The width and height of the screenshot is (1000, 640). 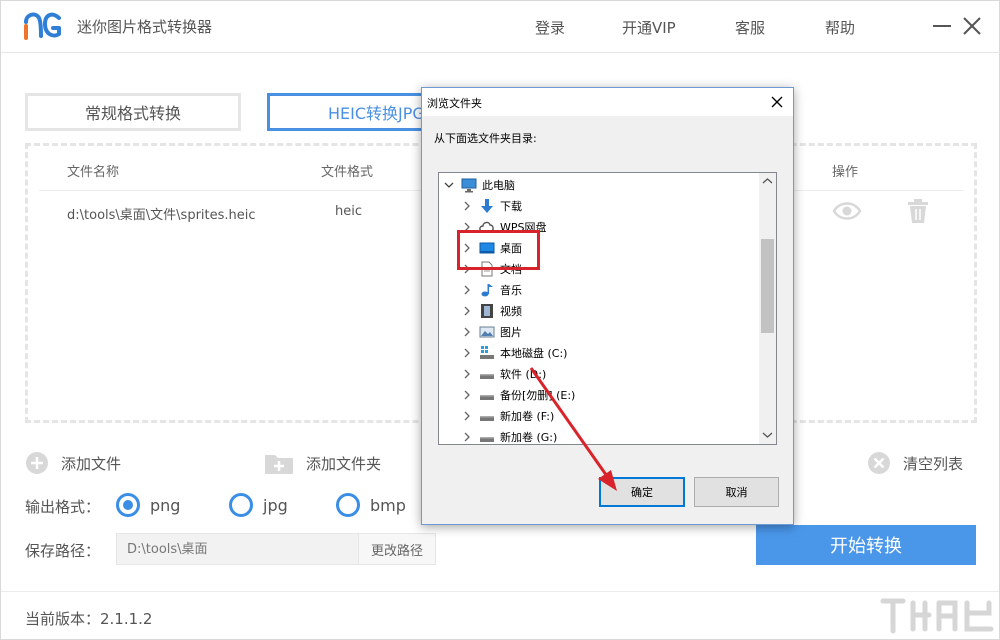 I want to click on tree-scrollbar, so click(x=767, y=308).